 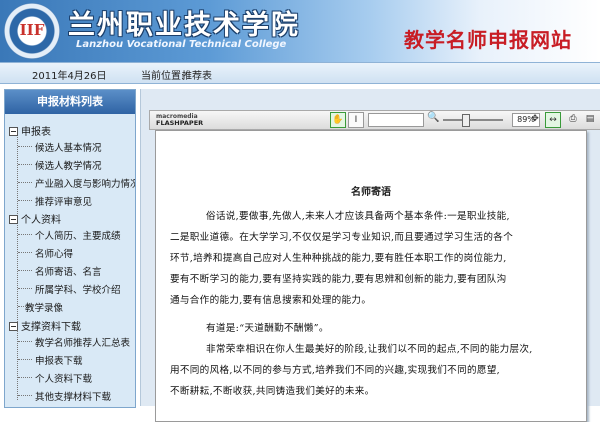 What do you see at coordinates (271, 300) in the screenshot?
I see `document-line: 通与合作的能力,要有信息搜索和处理的能力。` at bounding box center [271, 300].